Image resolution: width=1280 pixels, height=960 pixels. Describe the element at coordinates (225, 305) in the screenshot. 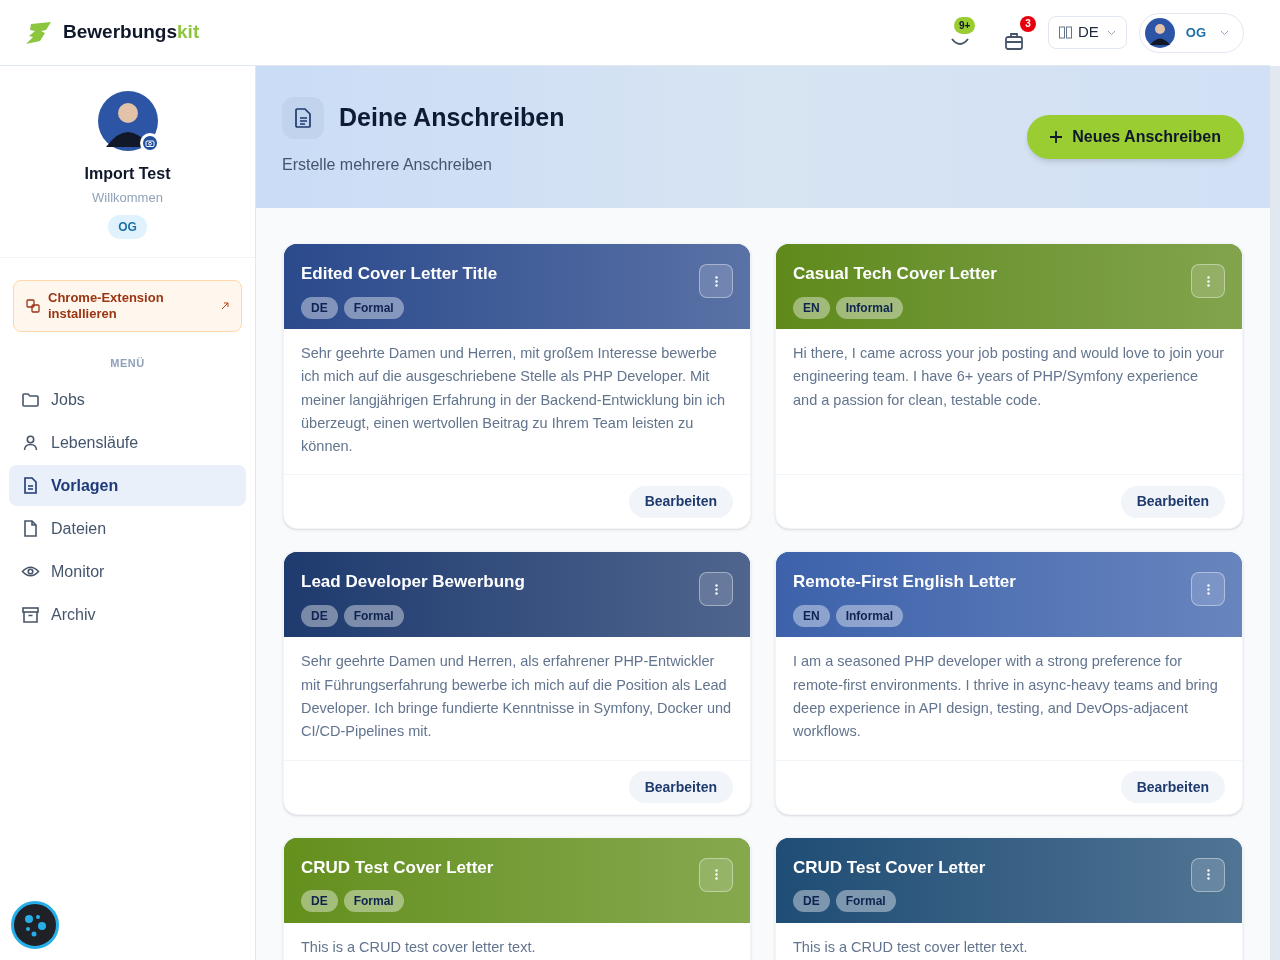

I see `external-link-icon` at that location.